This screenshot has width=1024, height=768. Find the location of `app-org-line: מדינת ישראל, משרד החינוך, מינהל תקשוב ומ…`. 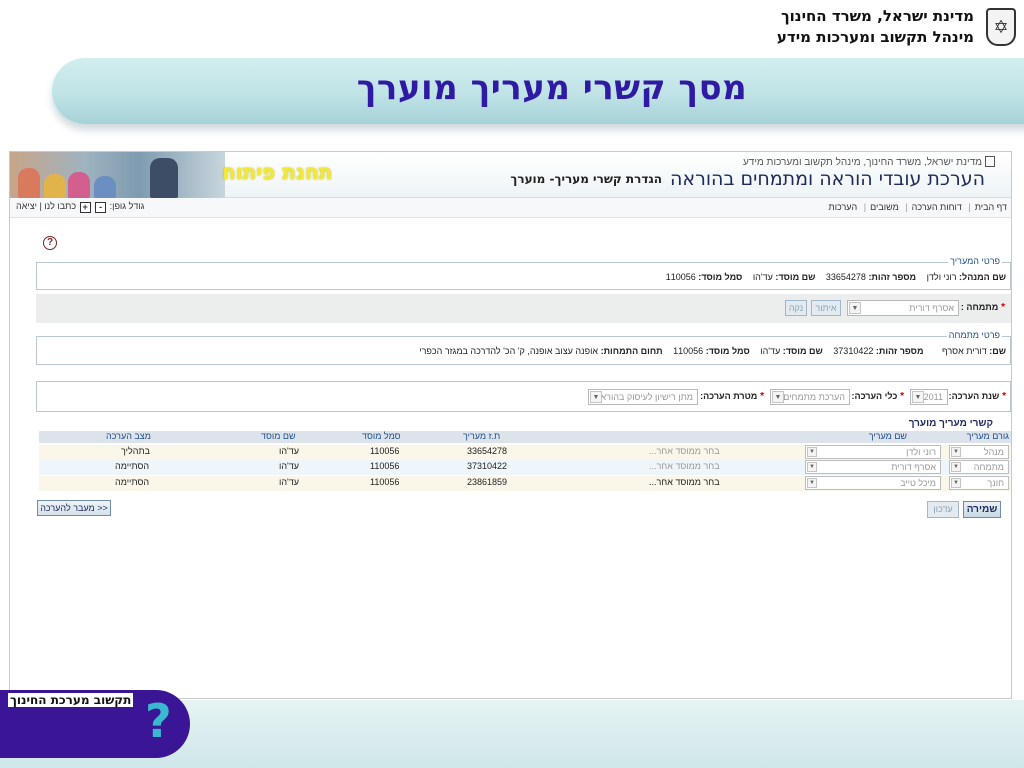

app-org-line: מדינת ישראל, משרד החינוך, מינהל תקשוב ומ… is located at coordinates (869, 162).